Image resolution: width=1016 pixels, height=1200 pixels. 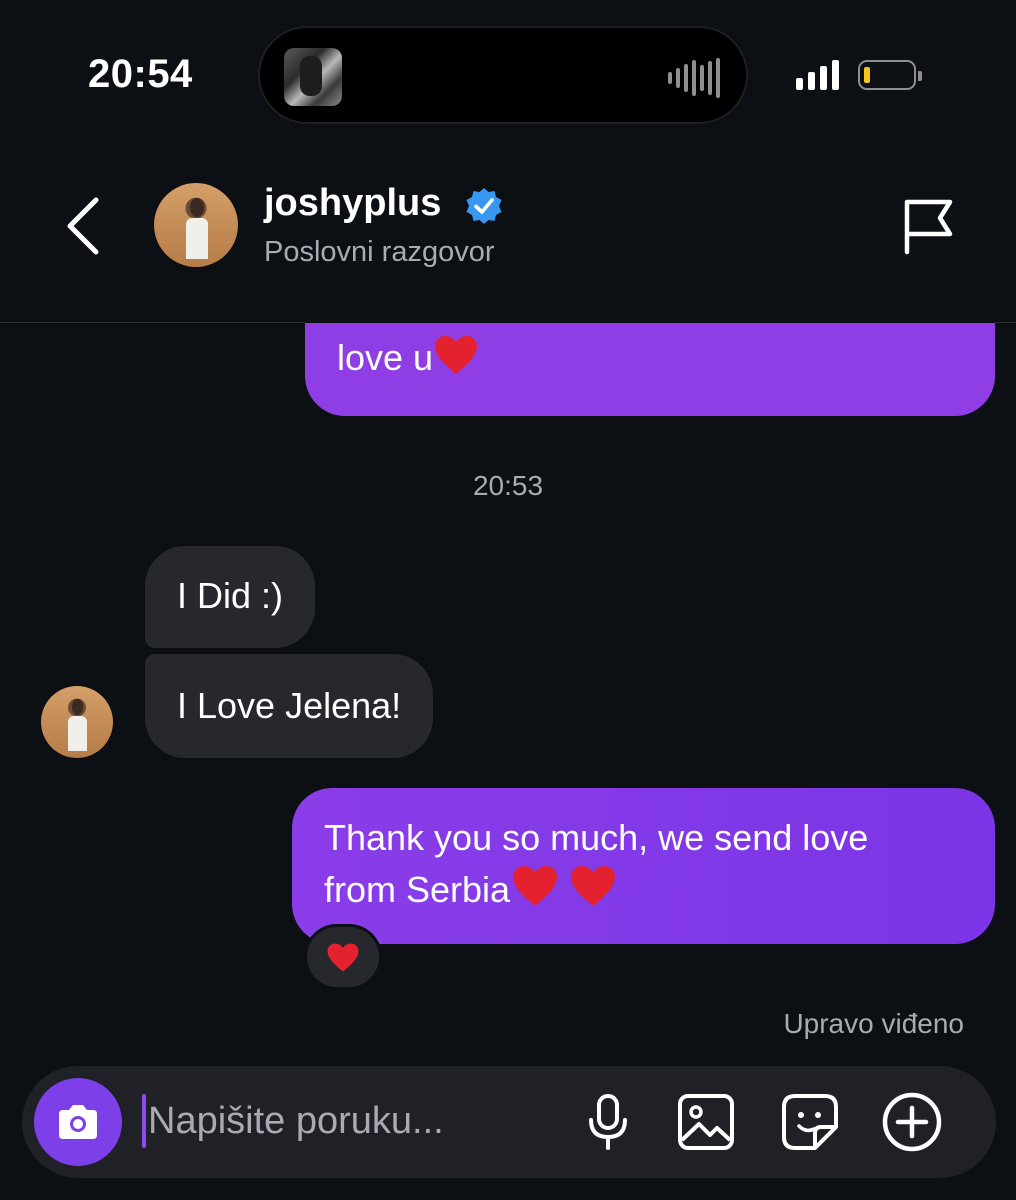 I want to click on incoming-message-bubble: I Did :), so click(x=230, y=597).